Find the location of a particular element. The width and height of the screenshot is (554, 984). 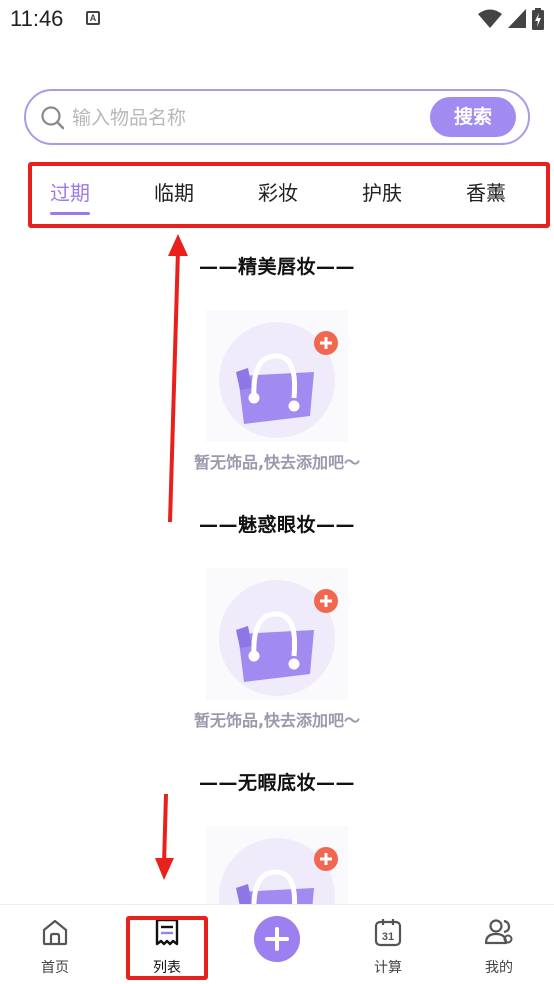

home-icon is located at coordinates (55, 932).